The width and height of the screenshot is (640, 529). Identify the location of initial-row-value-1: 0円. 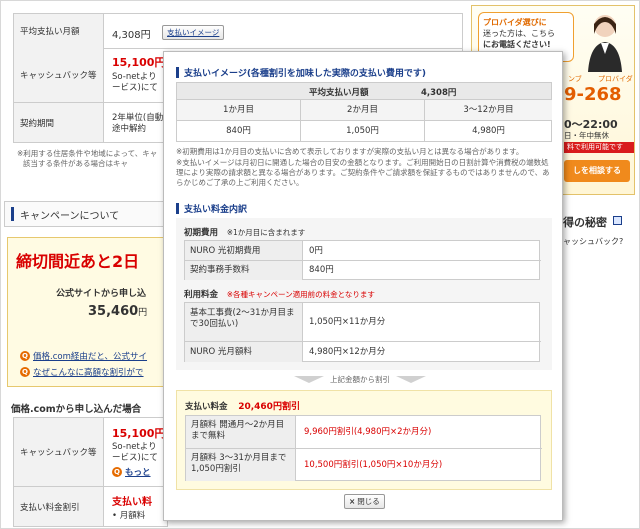
(316, 251).